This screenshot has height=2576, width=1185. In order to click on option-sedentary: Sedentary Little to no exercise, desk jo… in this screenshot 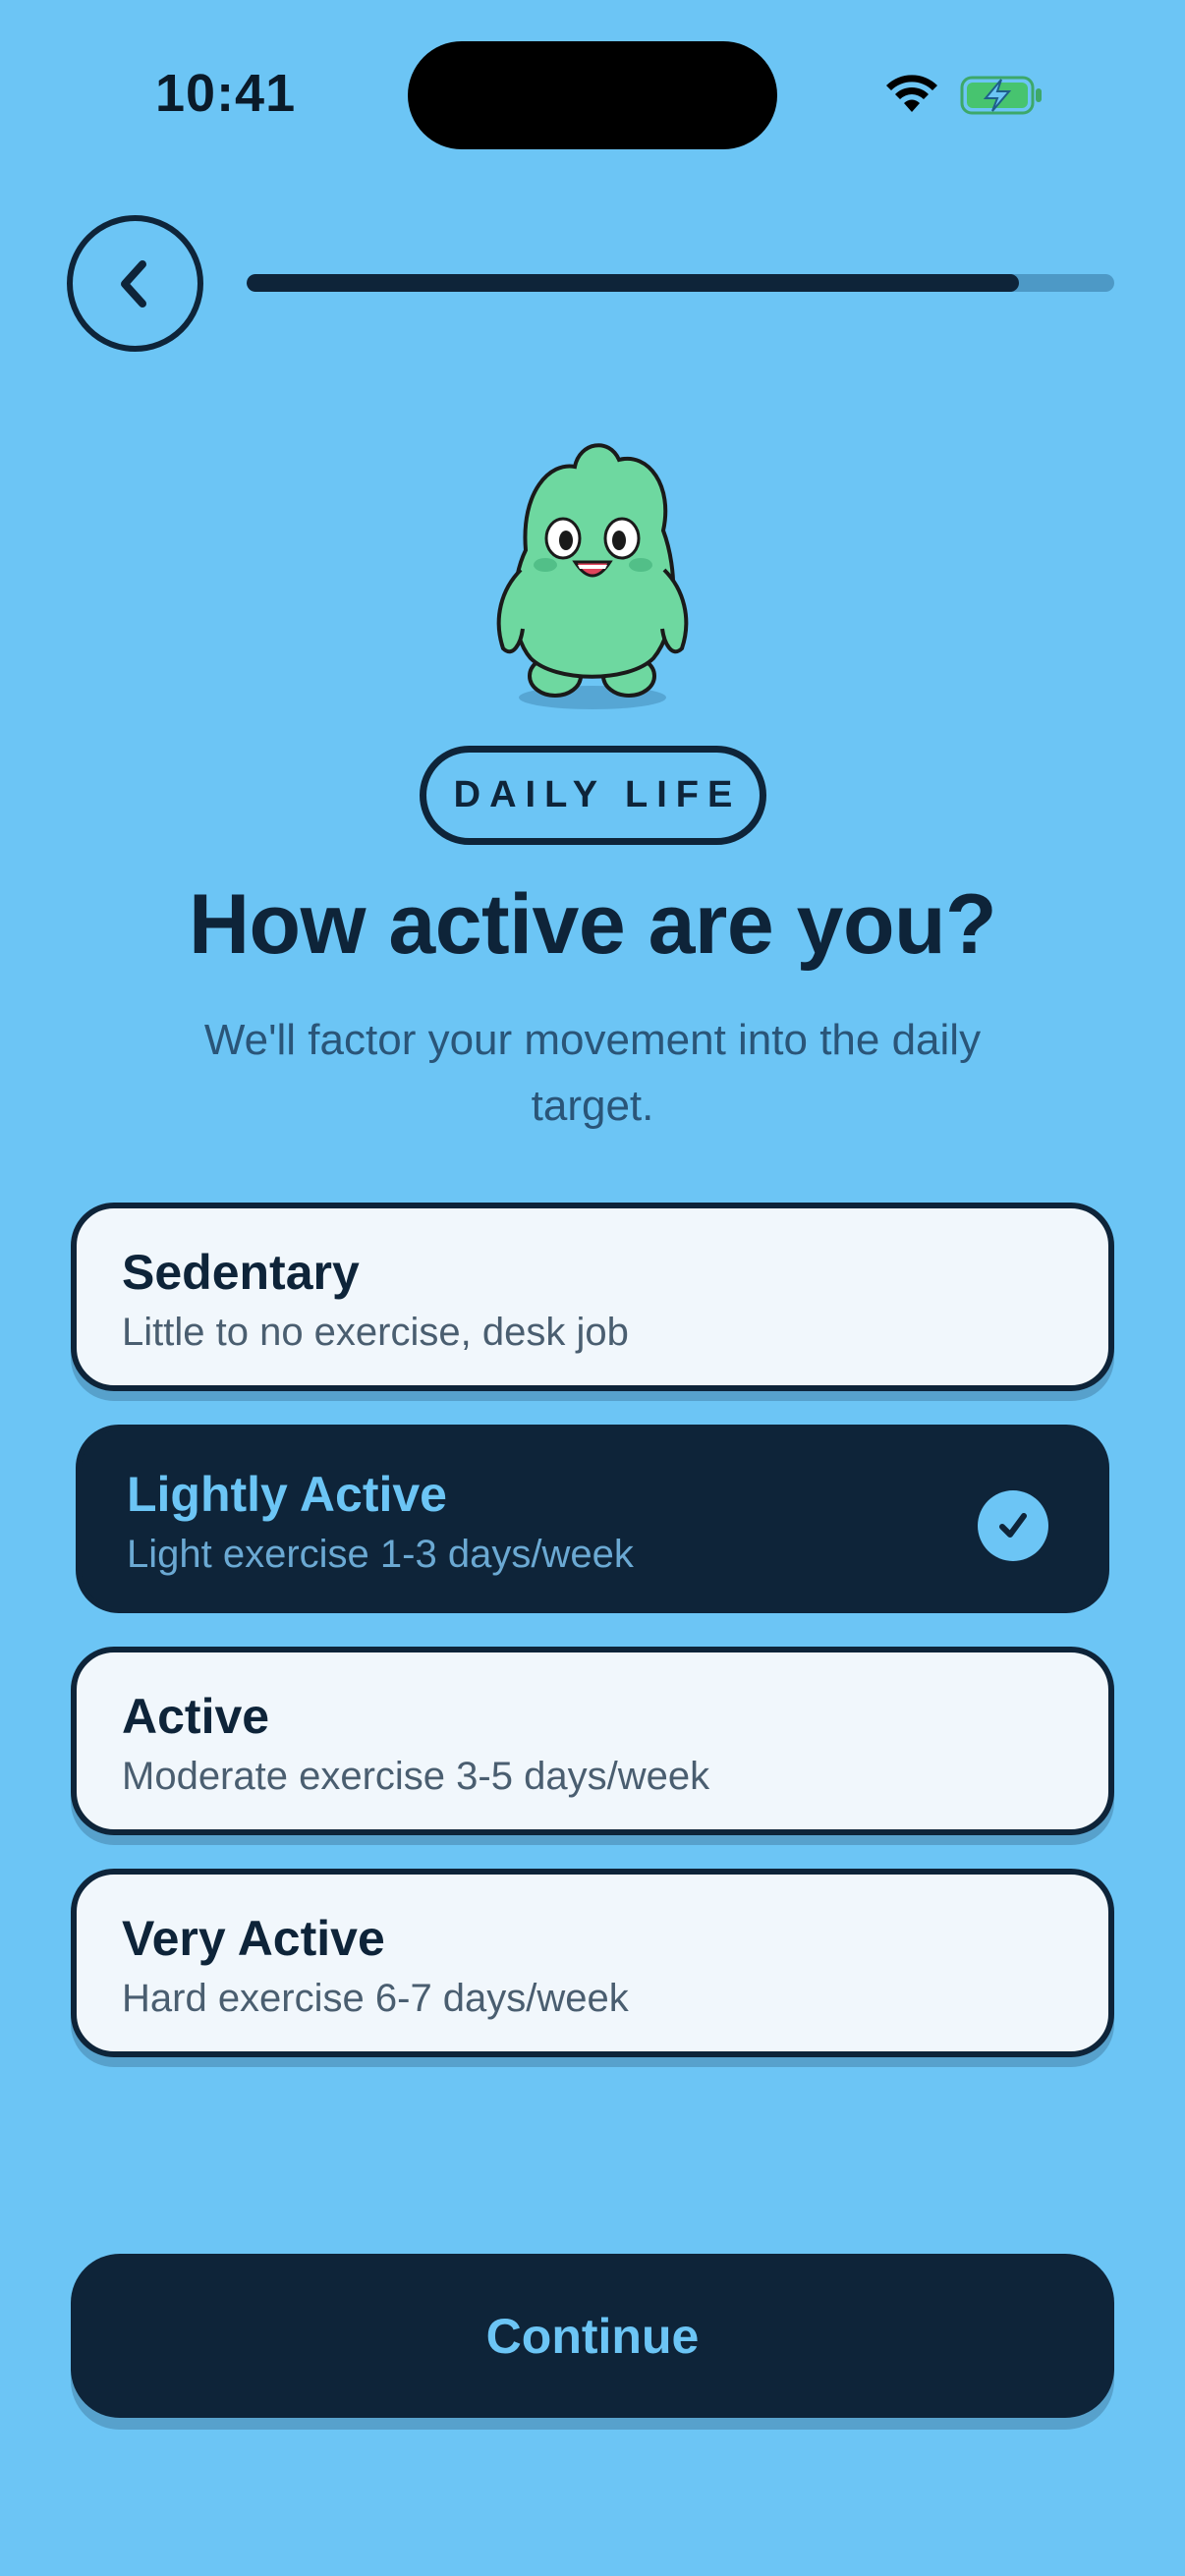, I will do `click(592, 1297)`.